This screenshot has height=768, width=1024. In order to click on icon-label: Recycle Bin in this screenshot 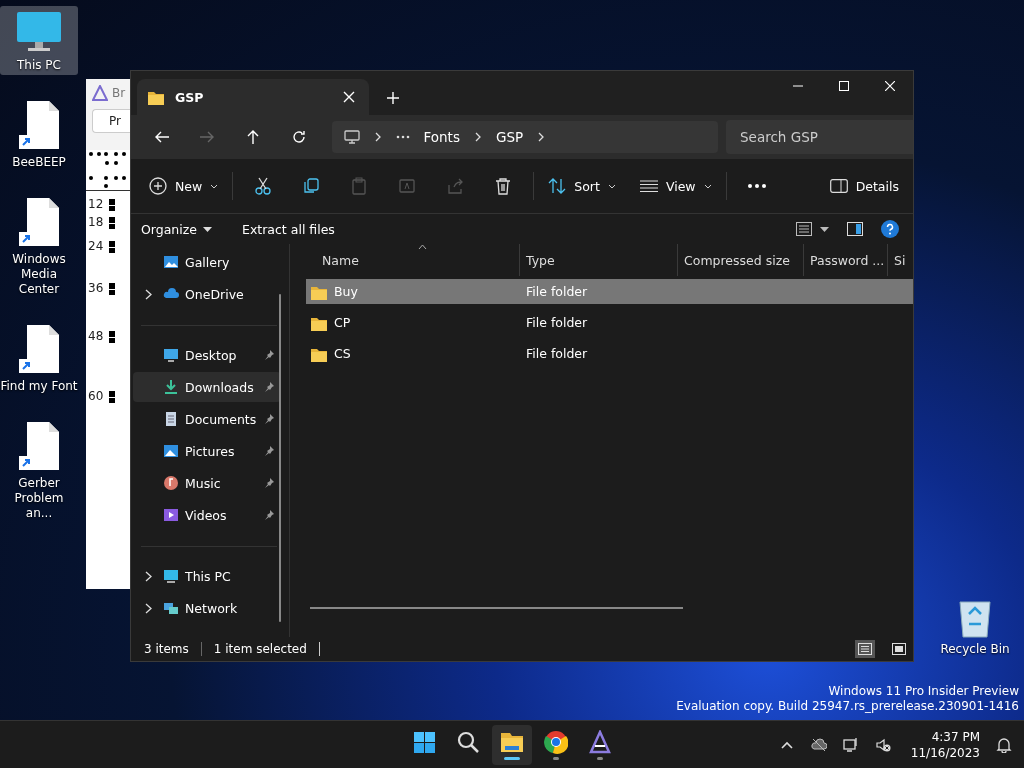, I will do `click(975, 649)`.